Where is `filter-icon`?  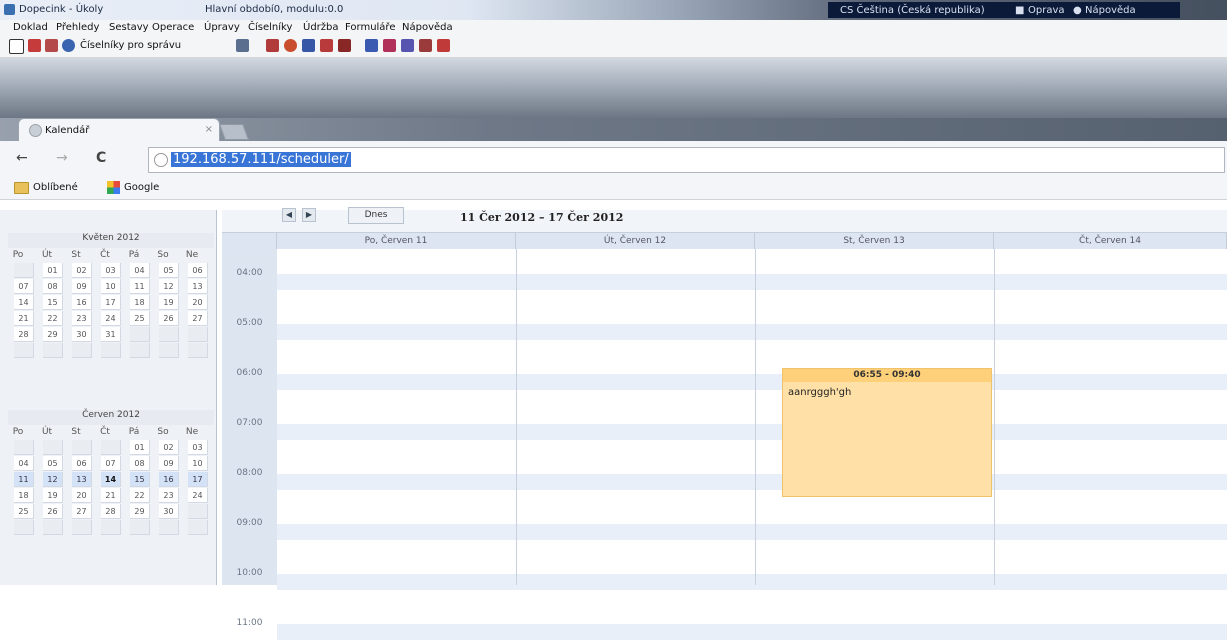 filter-icon is located at coordinates (308, 45).